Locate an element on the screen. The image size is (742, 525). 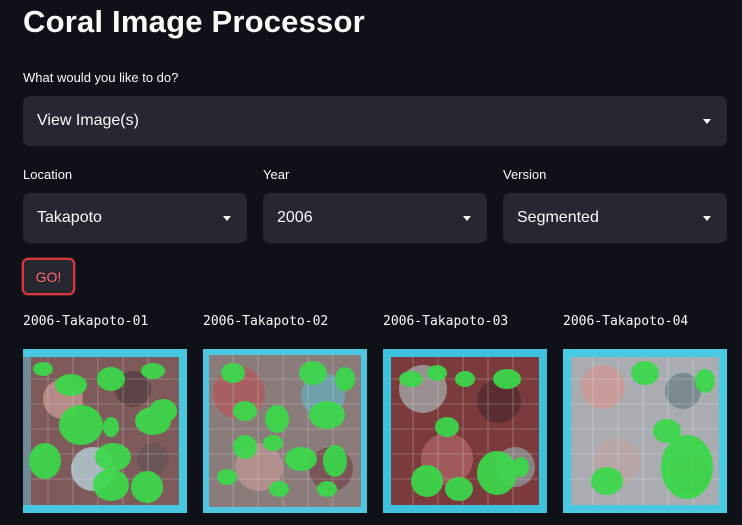
go-button: GO! is located at coordinates (48, 276).